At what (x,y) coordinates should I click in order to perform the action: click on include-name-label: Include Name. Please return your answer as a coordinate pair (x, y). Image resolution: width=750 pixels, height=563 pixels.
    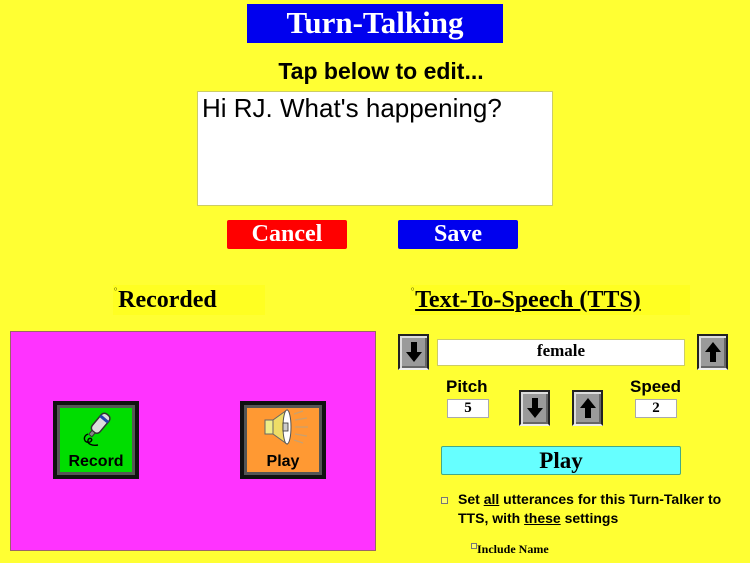
    Looking at the image, I should click on (513, 549).